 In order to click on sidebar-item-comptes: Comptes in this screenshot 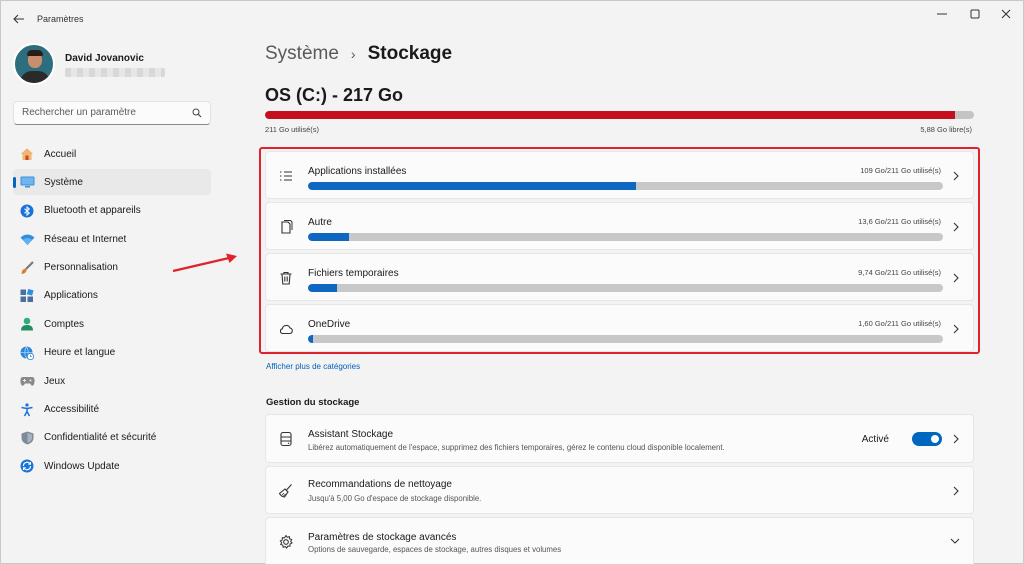, I will do `click(112, 324)`.